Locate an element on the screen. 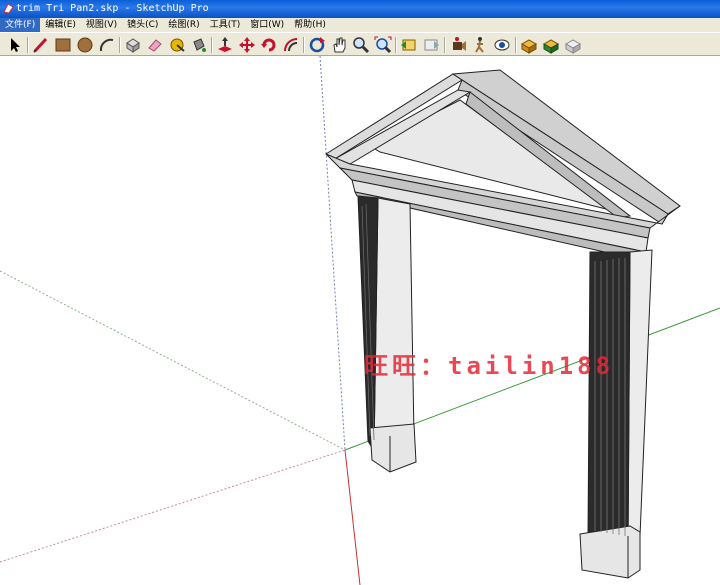 The image size is (720, 585). previous-view-button is located at coordinates (409, 45).